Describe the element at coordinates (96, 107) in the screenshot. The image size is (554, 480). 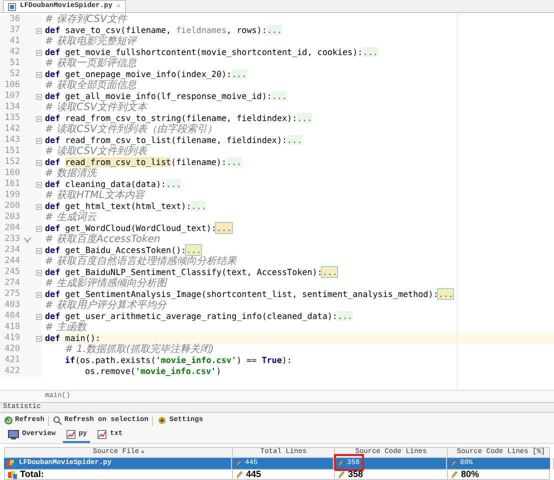
I see `code-line: # 读取CSV文件到文本` at that location.